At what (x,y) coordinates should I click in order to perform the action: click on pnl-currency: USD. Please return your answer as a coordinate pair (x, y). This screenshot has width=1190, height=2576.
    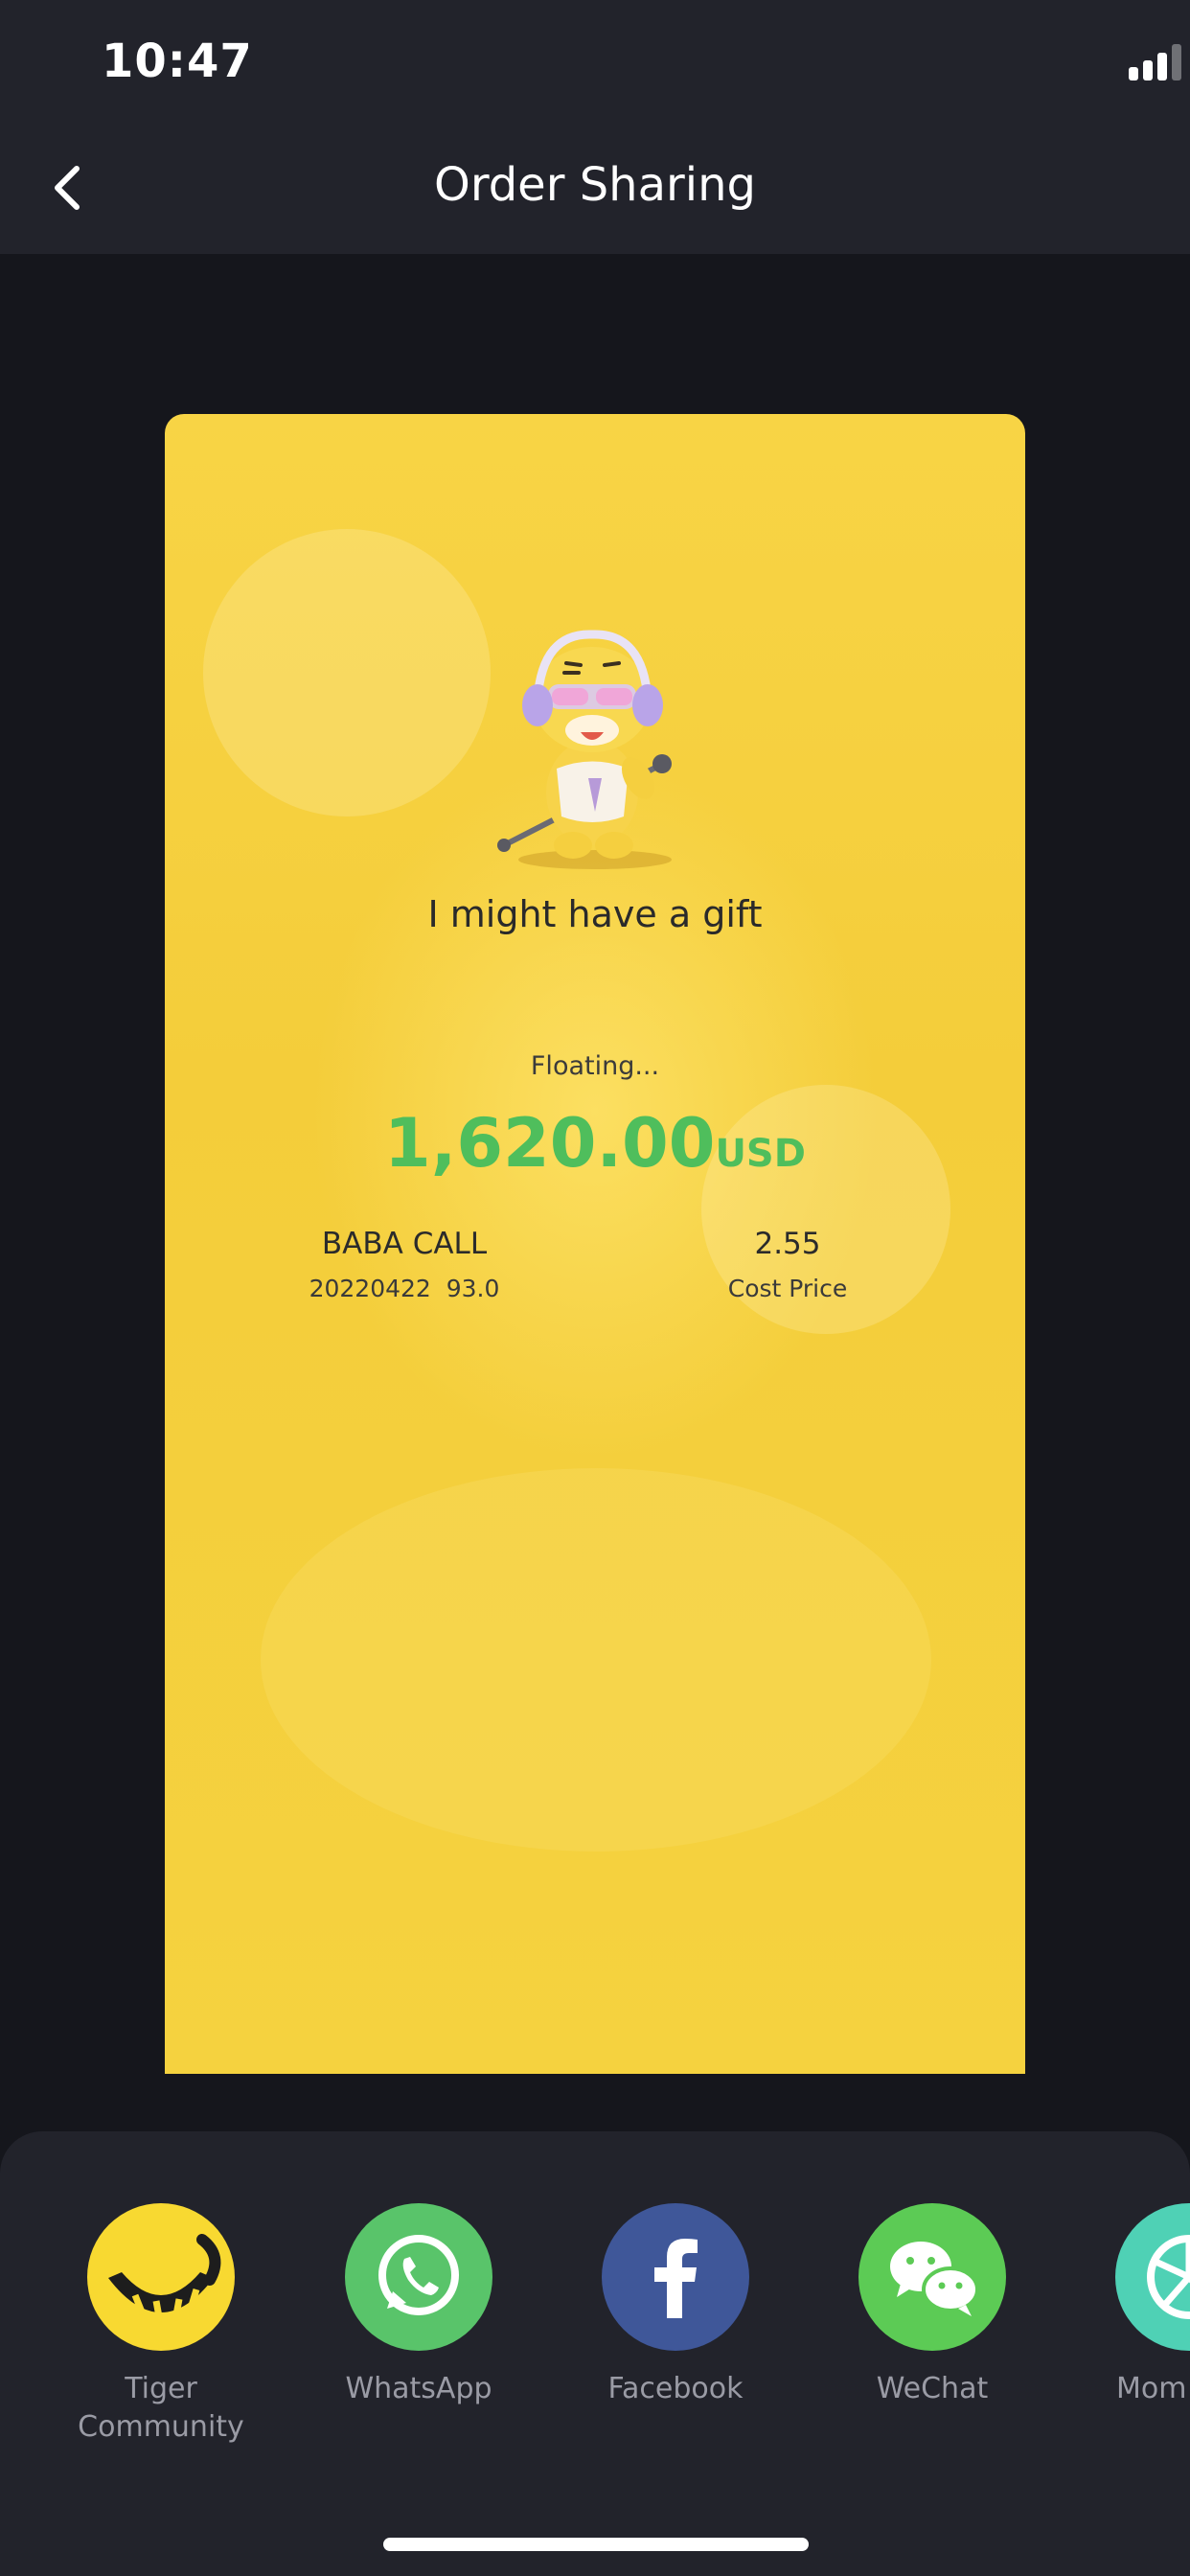
    Looking at the image, I should click on (761, 1154).